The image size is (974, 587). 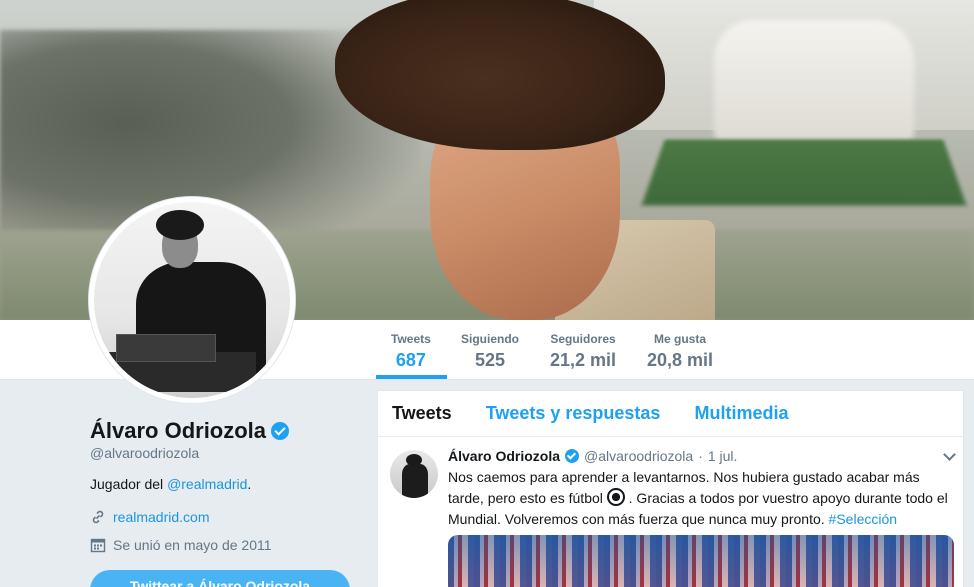 I want to click on avatar-box, so click(x=166, y=348).